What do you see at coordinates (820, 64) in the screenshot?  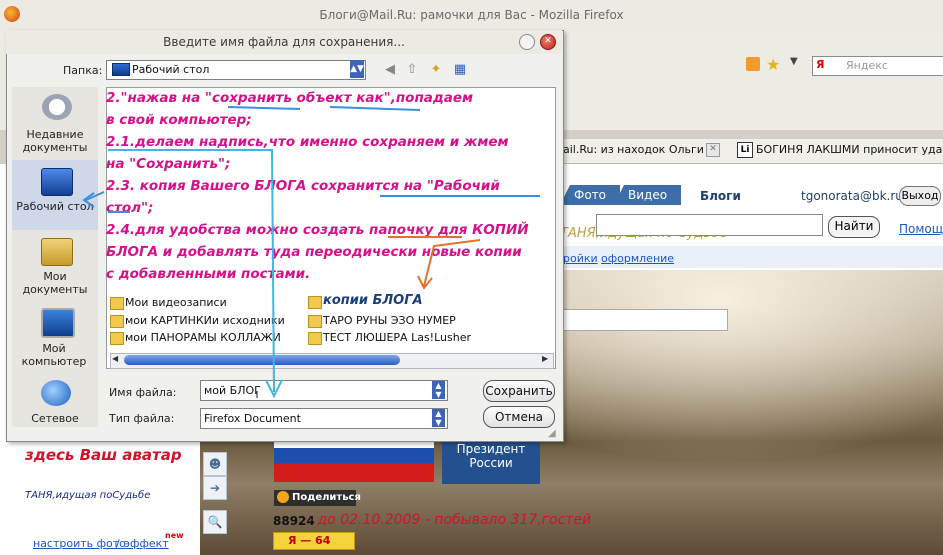 I see `yandex-logo-icon: Я` at bounding box center [820, 64].